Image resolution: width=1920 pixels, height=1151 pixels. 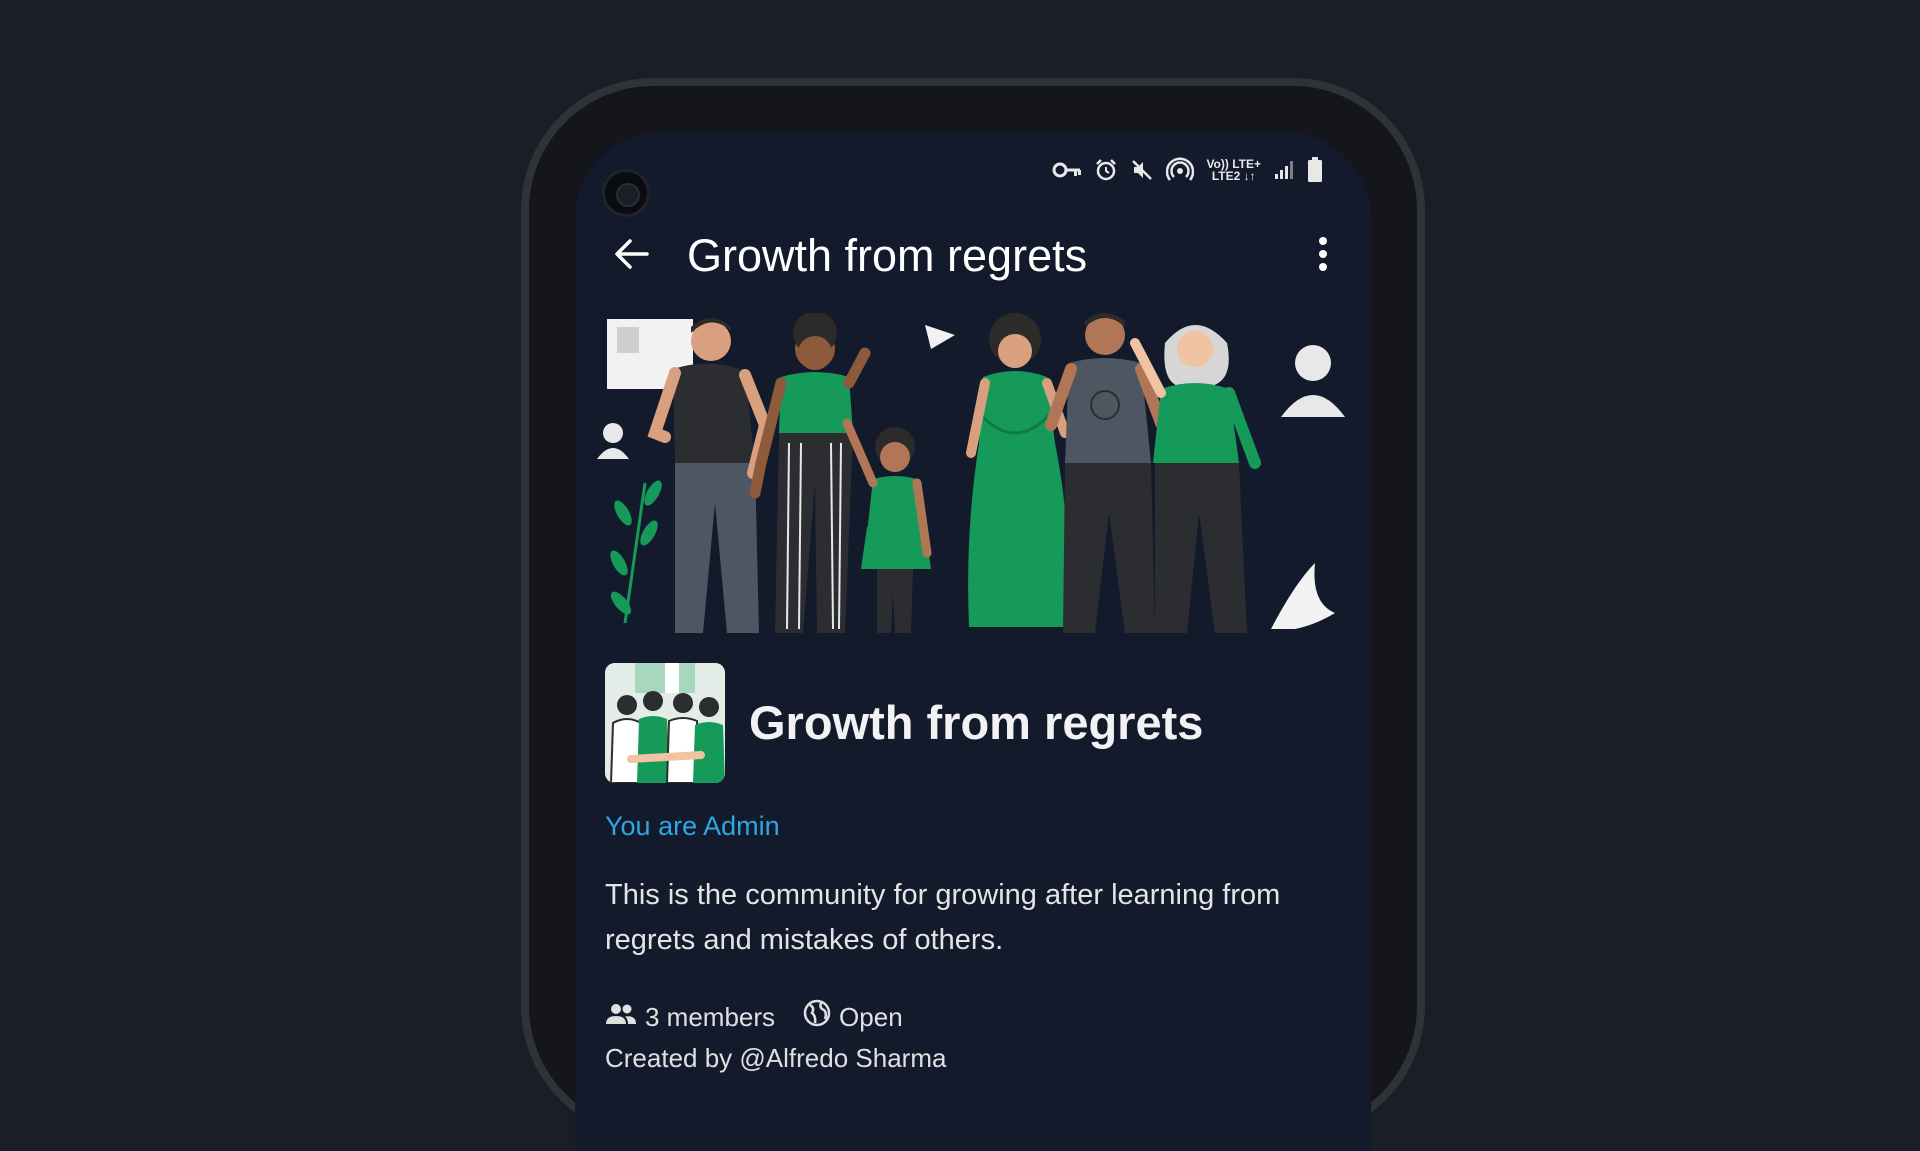 I want to click on lte2-label: LTE2 ↓↑, so click(x=1233, y=176).